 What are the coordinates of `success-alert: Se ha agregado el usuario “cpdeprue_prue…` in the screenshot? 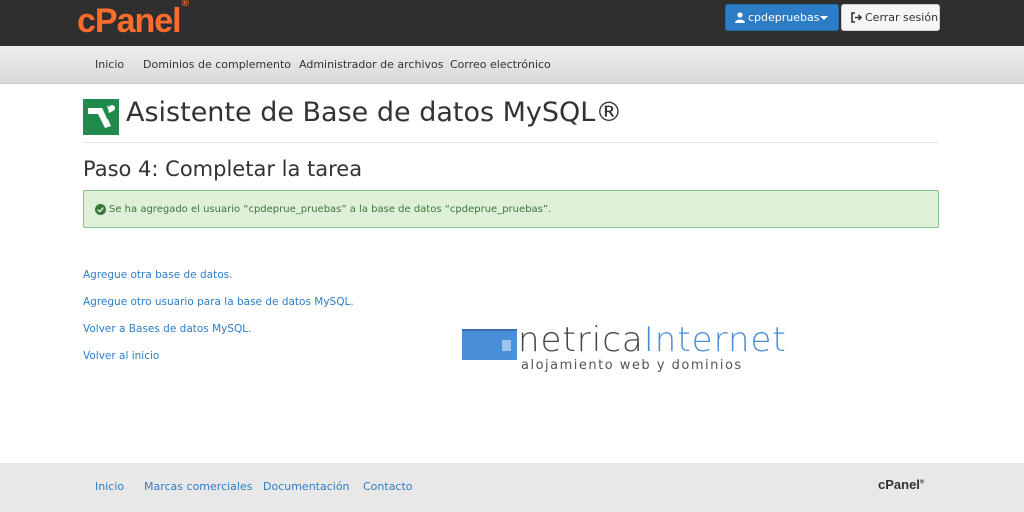 It's located at (511, 209).